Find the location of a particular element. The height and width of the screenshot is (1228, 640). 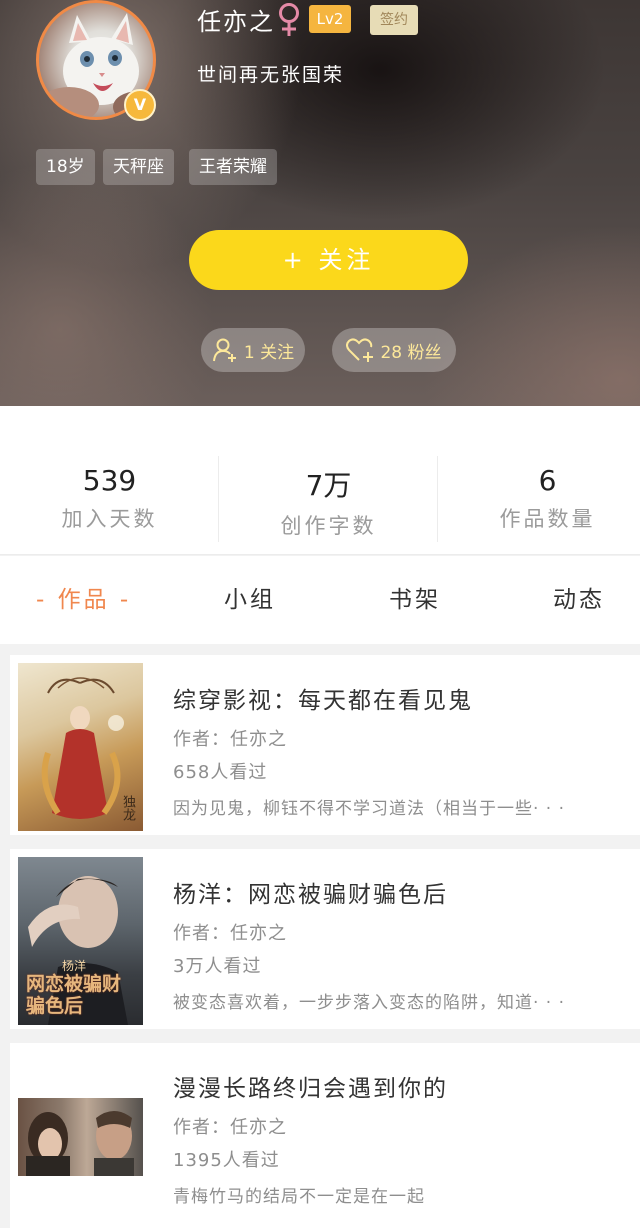

stat-label: 作品数量 is located at coordinates (547, 519).